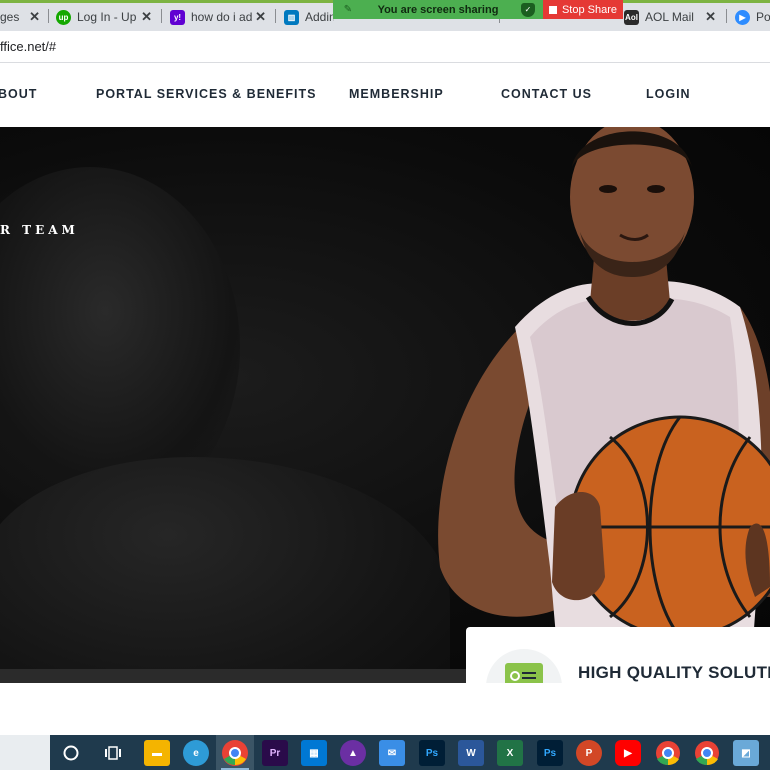 Image resolution: width=770 pixels, height=770 pixels. I want to click on notes-icon: ◩, so click(746, 753).